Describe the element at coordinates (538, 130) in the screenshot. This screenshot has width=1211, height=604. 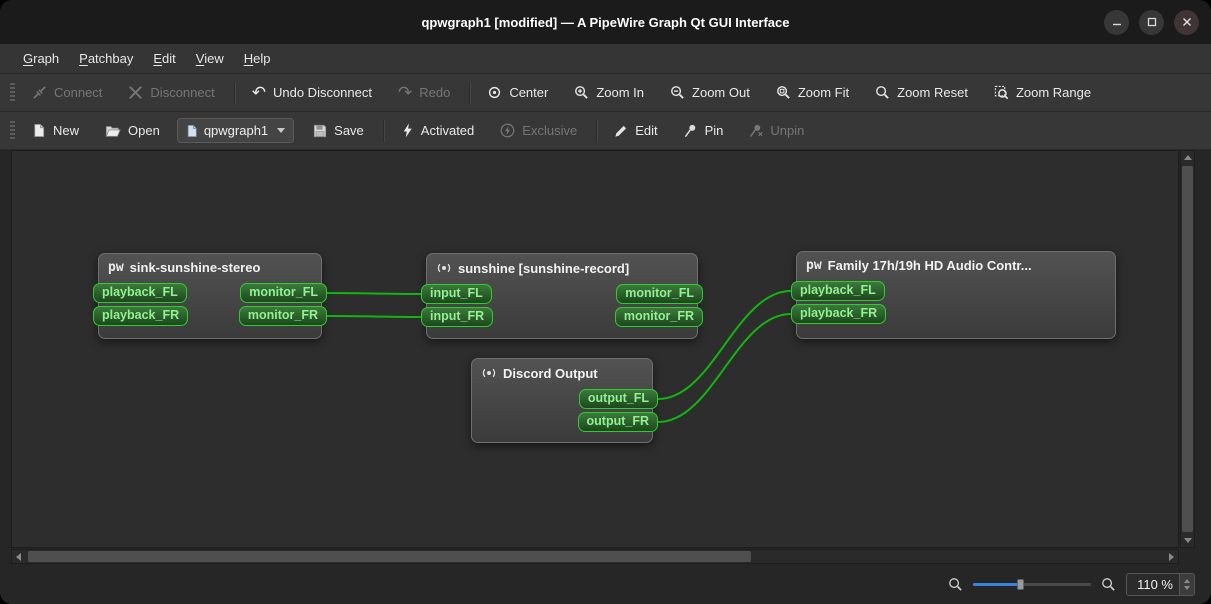
I see `exclusive-button: Exclusive` at that location.